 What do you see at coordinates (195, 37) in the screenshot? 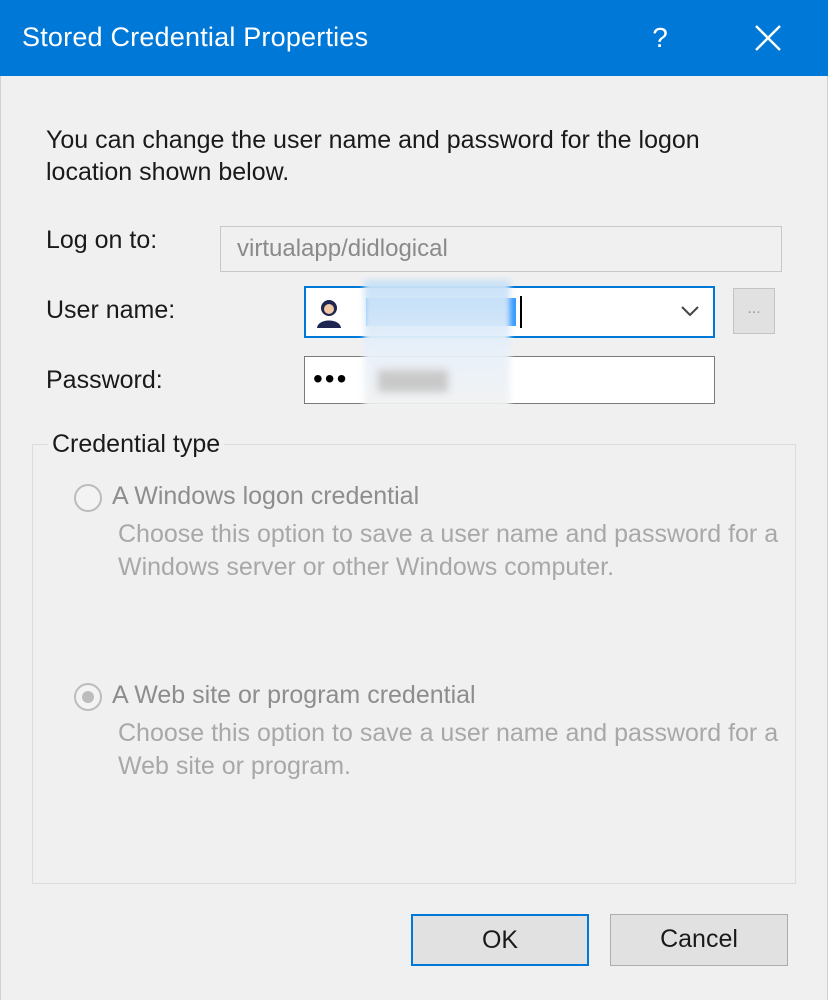
I see `window-title: Stored Credential Properties` at bounding box center [195, 37].